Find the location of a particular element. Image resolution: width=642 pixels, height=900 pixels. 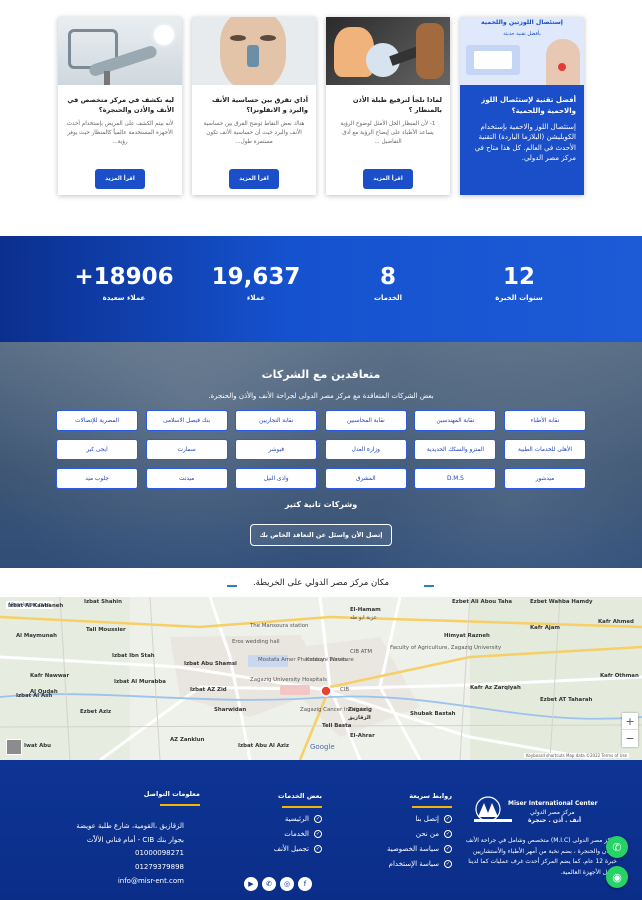

map-label: Shubak Bastah is located at coordinates (433, 714).